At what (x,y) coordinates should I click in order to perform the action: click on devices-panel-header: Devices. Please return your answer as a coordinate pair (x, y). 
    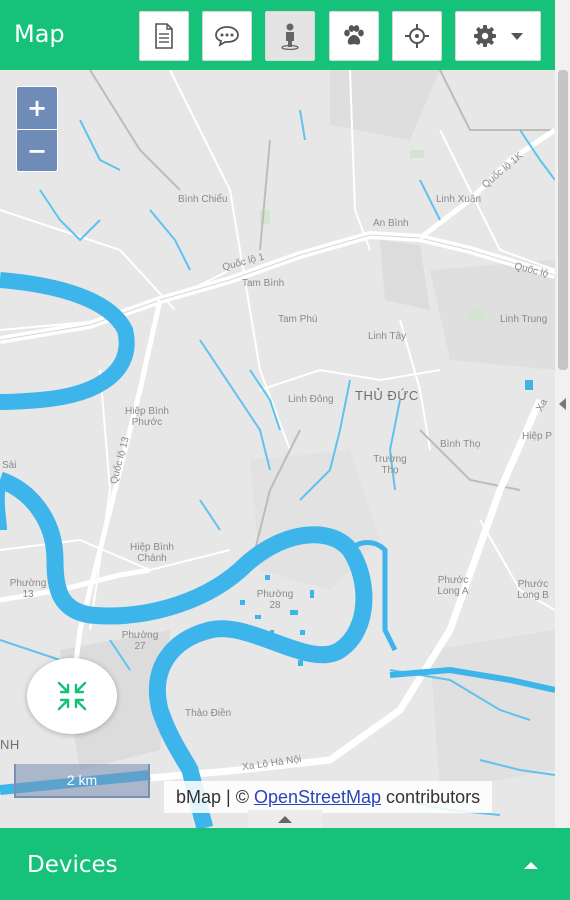
    Looking at the image, I should click on (285, 864).